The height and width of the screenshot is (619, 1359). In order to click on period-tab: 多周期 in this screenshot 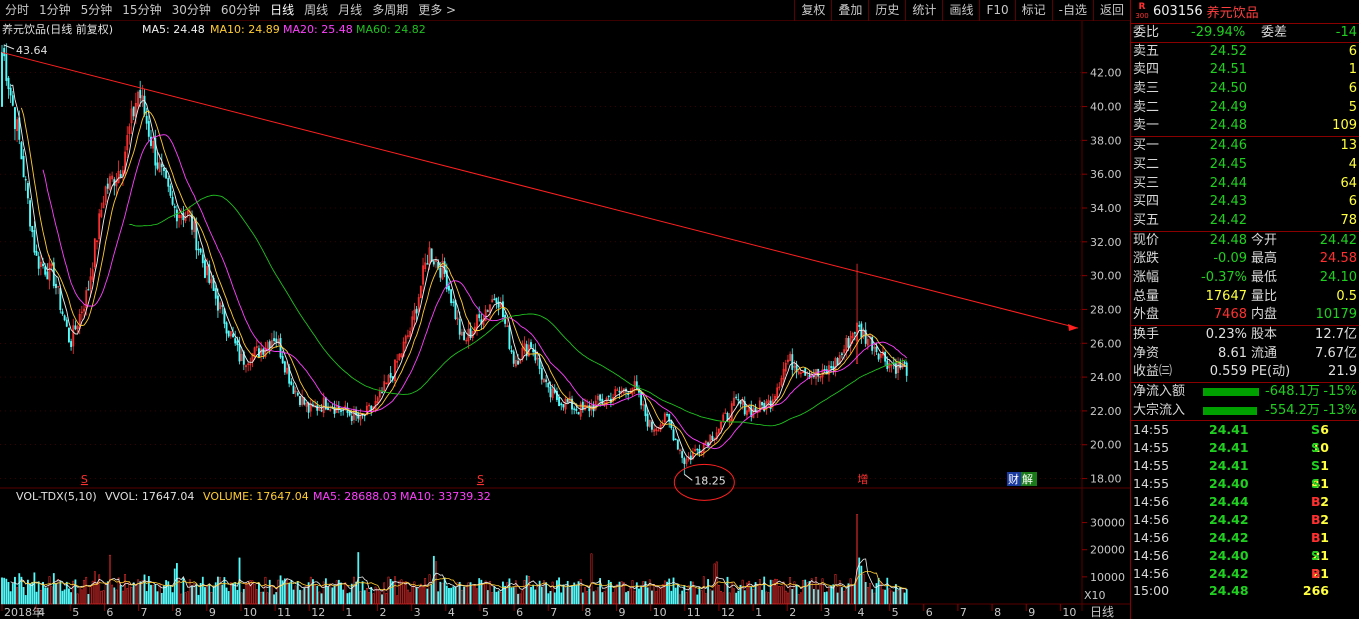, I will do `click(390, 10)`.